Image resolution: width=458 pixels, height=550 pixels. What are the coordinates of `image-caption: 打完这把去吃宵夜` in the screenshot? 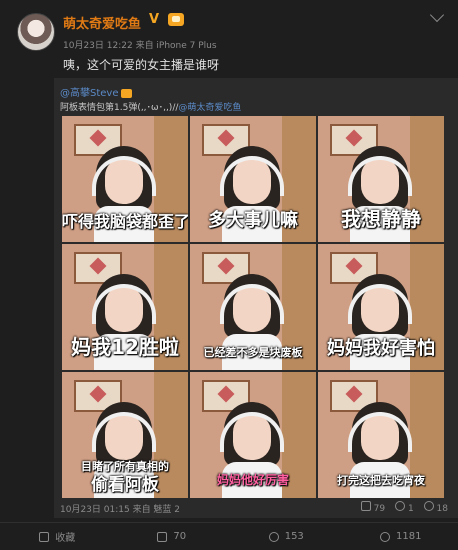 It's located at (381, 480).